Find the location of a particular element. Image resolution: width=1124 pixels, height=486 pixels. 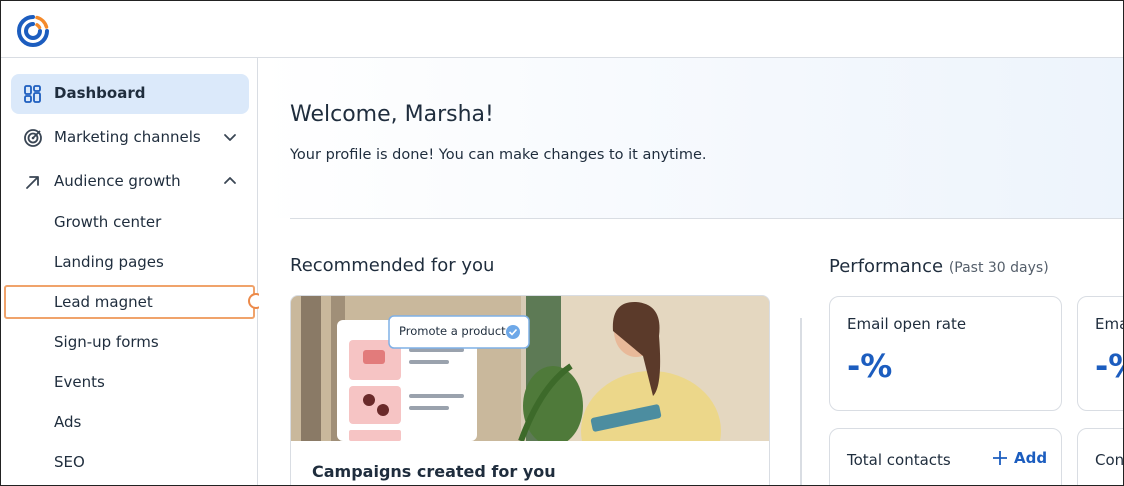

metric-label: Ema is located at coordinates (1109, 324).